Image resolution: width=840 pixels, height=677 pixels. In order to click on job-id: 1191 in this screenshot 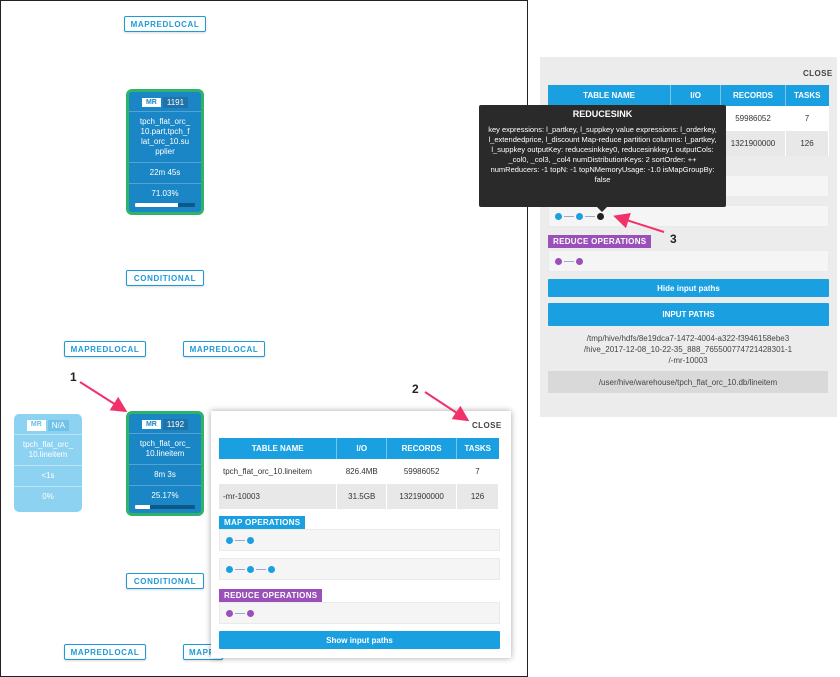, I will do `click(175, 102)`.